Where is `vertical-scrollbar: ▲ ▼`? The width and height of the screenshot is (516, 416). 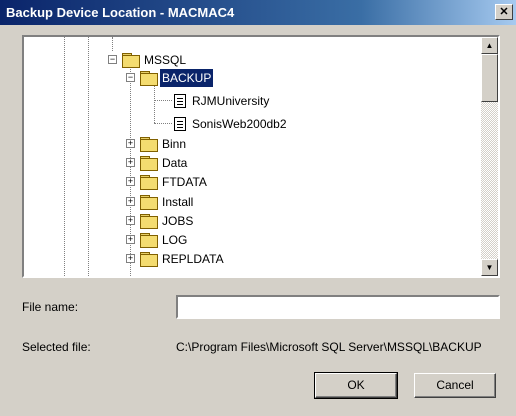
vertical-scrollbar: ▲ ▼ is located at coordinates (489, 156).